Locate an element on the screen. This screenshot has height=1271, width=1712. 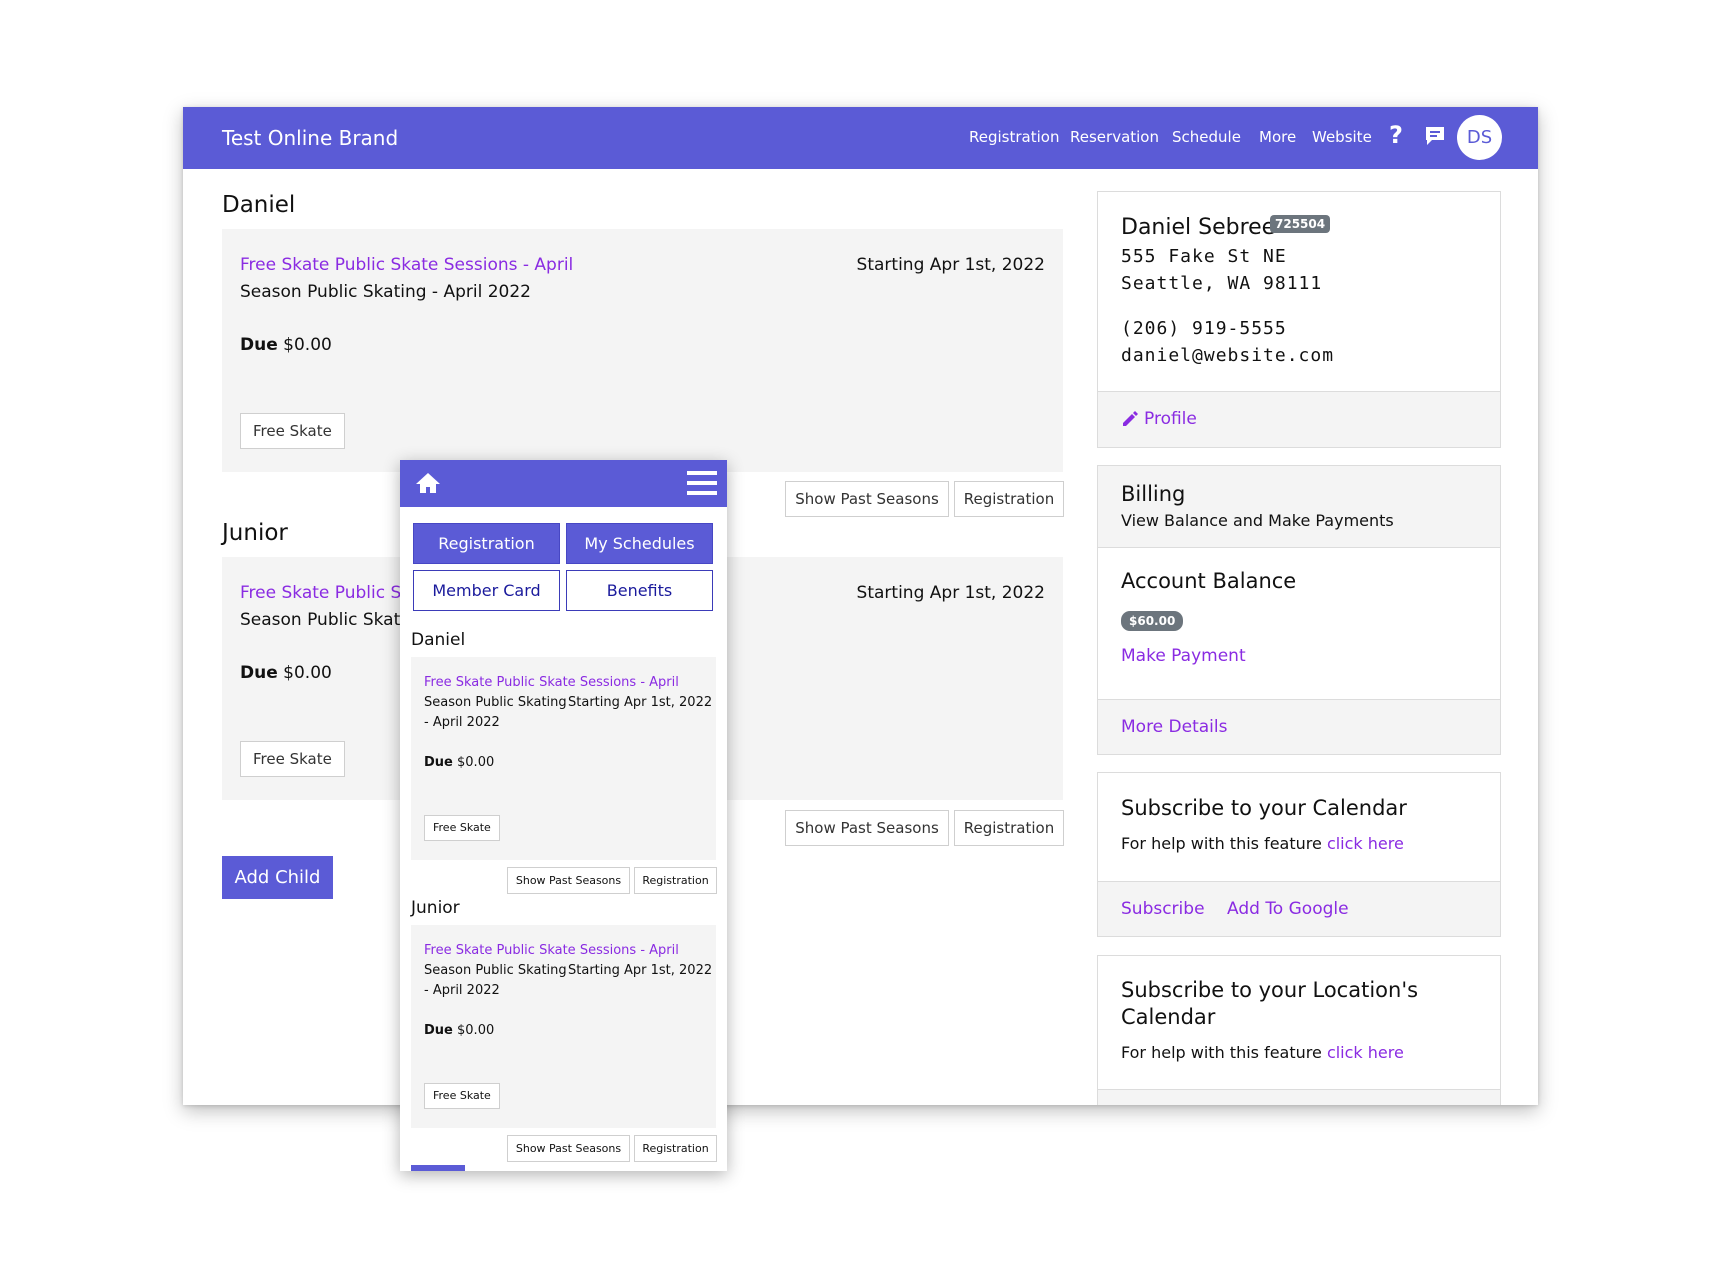
nav-more: More is located at coordinates (1277, 137).